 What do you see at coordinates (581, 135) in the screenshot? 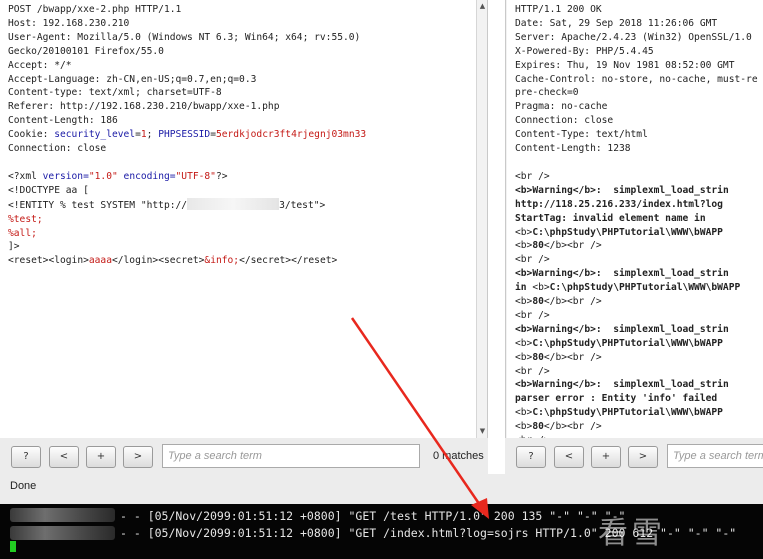
I see `response-header: Content-Type: text/html` at bounding box center [581, 135].